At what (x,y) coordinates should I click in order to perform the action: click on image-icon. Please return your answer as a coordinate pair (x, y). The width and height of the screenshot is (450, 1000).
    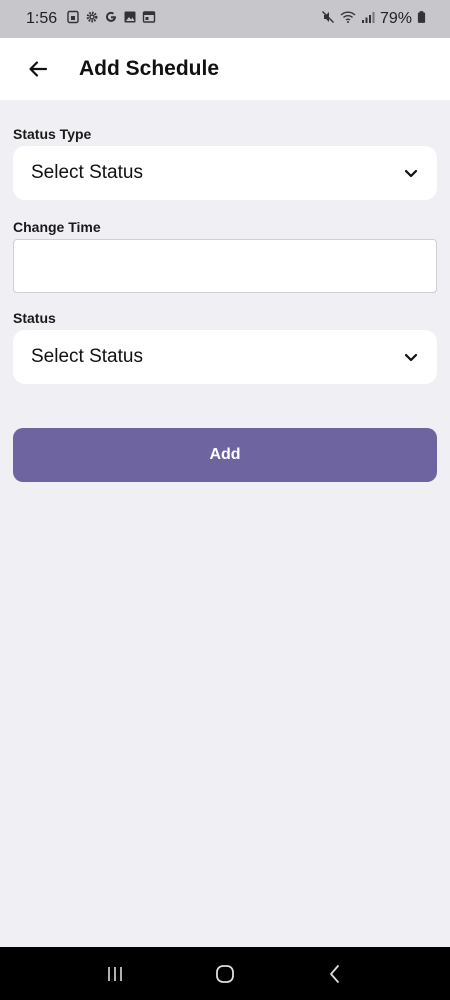
    Looking at the image, I should click on (130, 19).